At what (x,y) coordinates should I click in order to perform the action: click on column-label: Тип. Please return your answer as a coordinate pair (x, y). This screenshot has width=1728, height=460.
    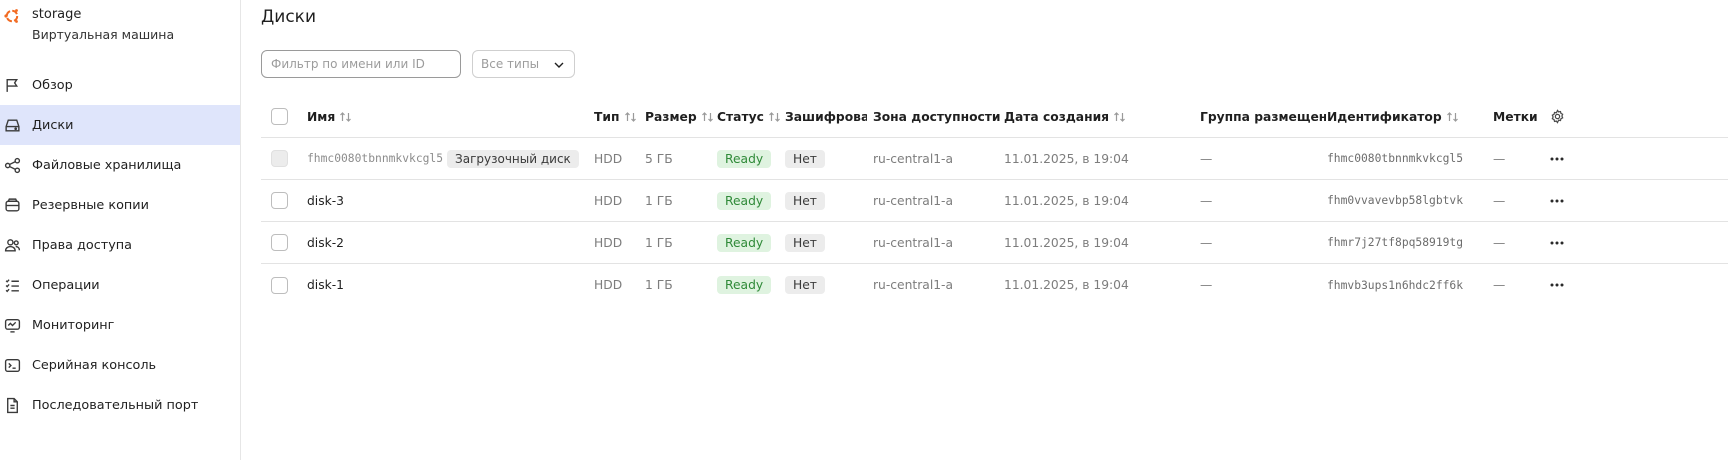
    Looking at the image, I should click on (607, 116).